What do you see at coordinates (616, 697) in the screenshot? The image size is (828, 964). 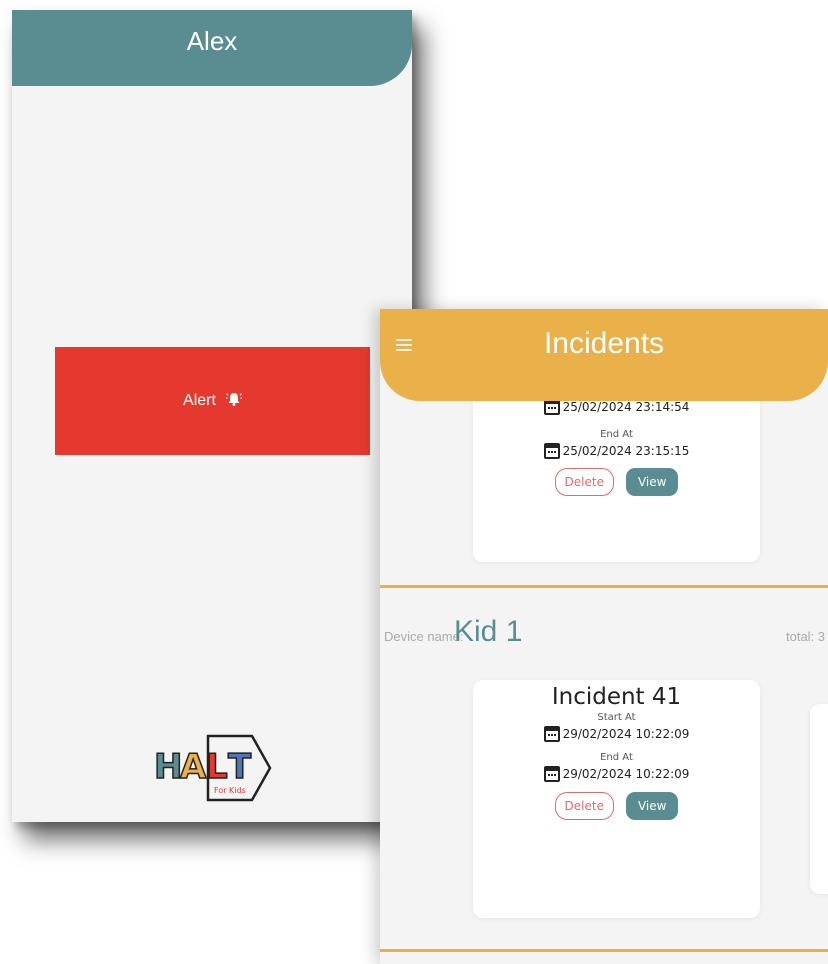 I see `incident-title: Incident 41` at bounding box center [616, 697].